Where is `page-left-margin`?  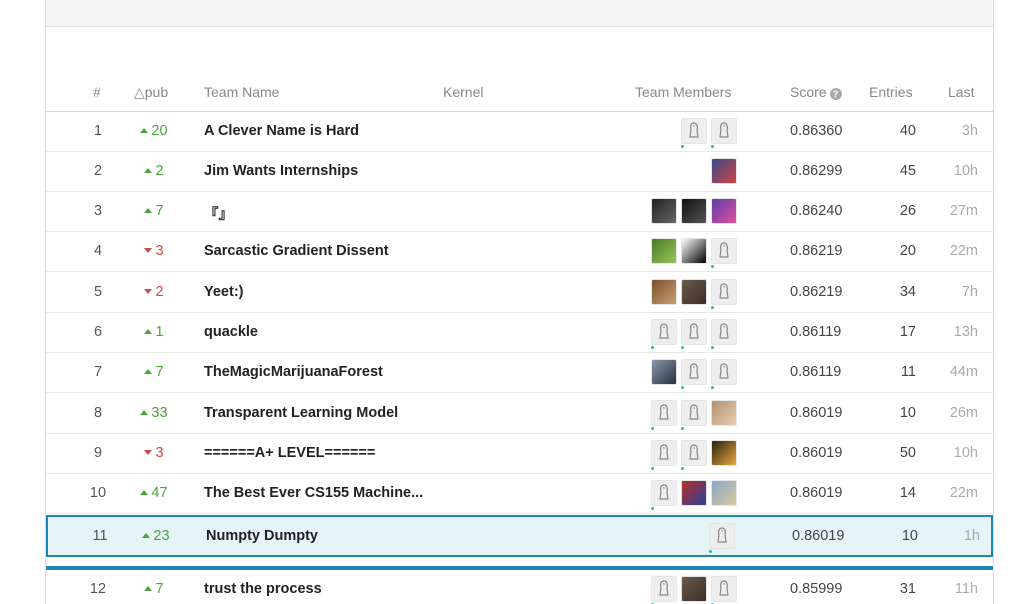 page-left-margin is located at coordinates (22, 302).